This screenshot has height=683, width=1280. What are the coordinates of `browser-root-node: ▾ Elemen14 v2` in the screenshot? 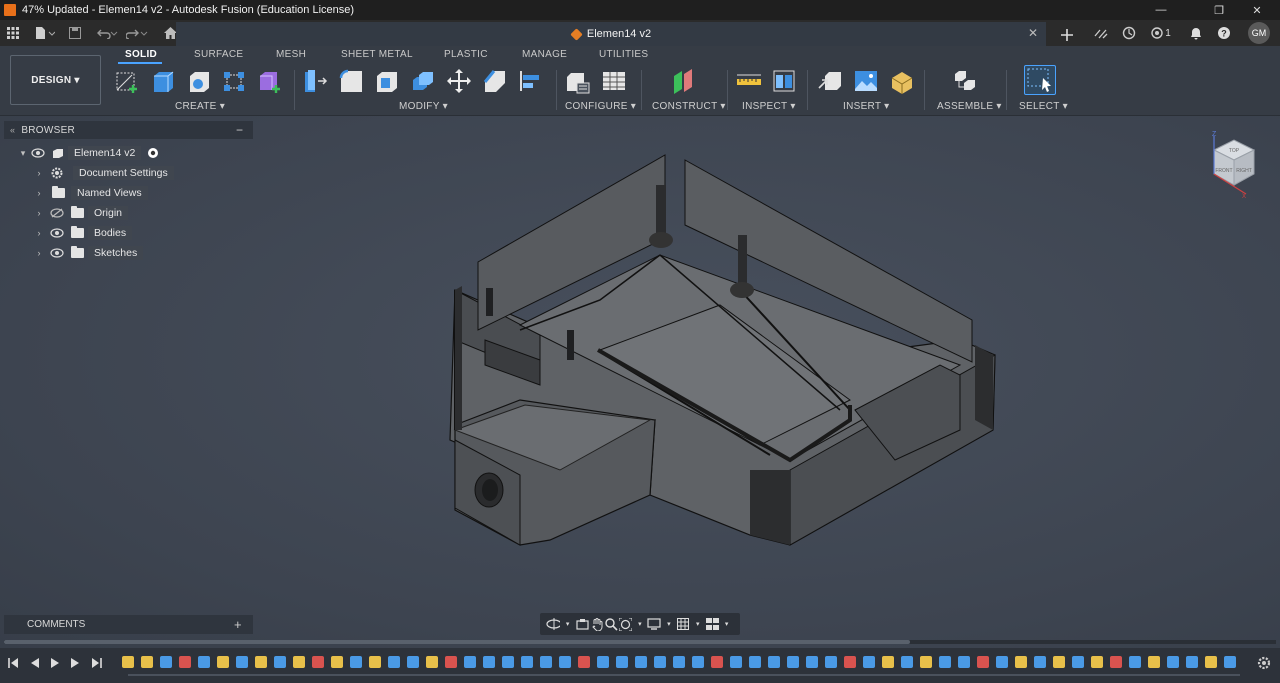 It's located at (88, 153).